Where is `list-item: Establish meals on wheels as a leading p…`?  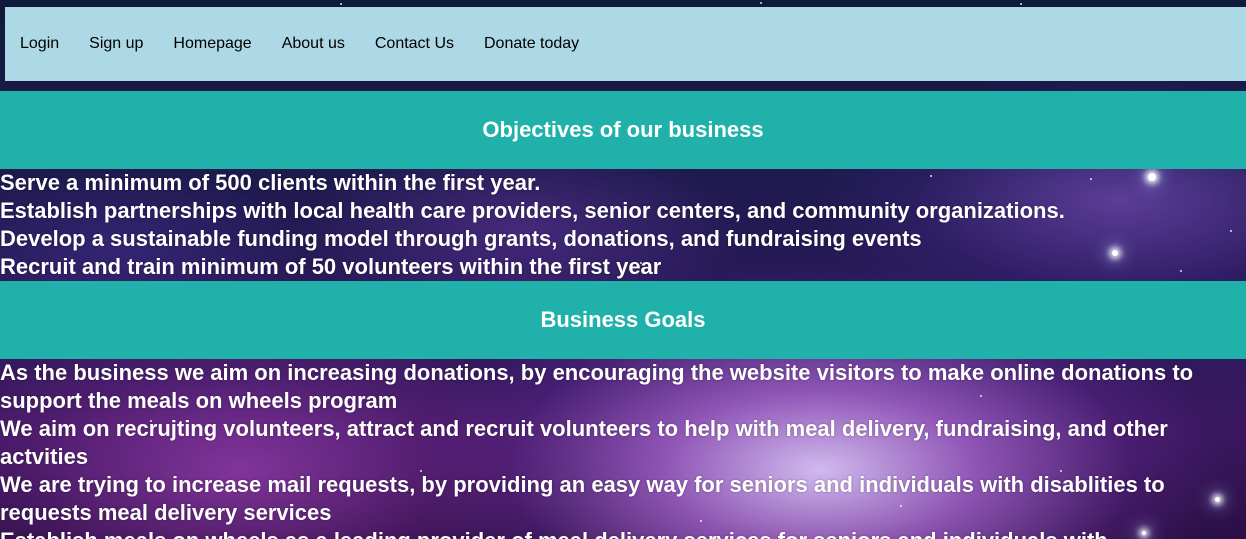
list-item: Establish meals on wheels as a leading p… is located at coordinates (623, 533).